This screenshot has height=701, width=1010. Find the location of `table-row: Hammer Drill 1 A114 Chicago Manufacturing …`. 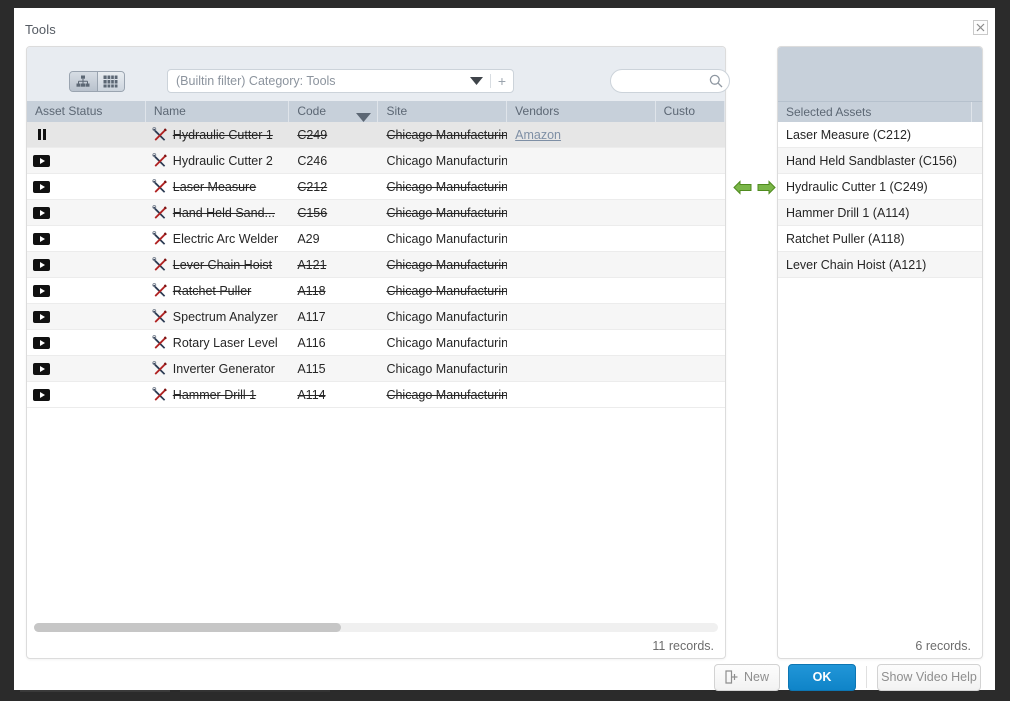

table-row: Hammer Drill 1 A114 Chicago Manufacturing … is located at coordinates (376, 395).